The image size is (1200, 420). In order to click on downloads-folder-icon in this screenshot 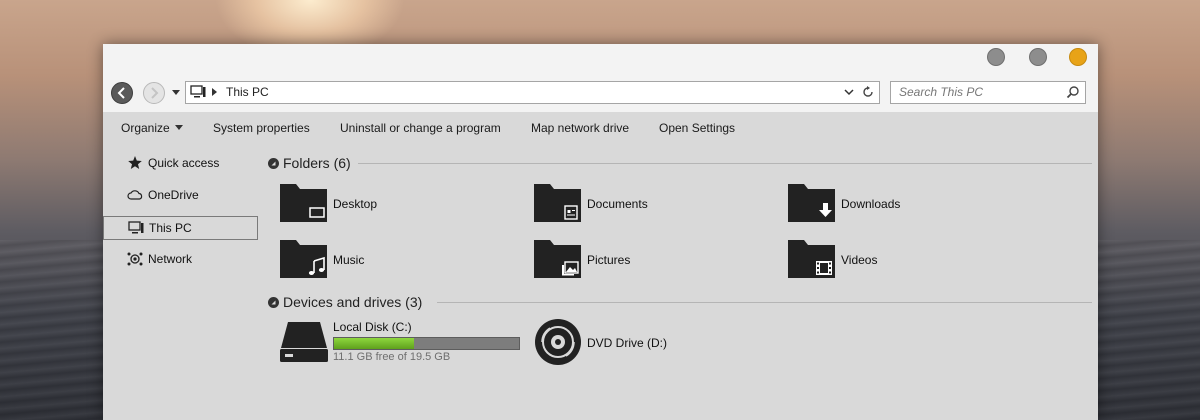, I will do `click(811, 203)`.